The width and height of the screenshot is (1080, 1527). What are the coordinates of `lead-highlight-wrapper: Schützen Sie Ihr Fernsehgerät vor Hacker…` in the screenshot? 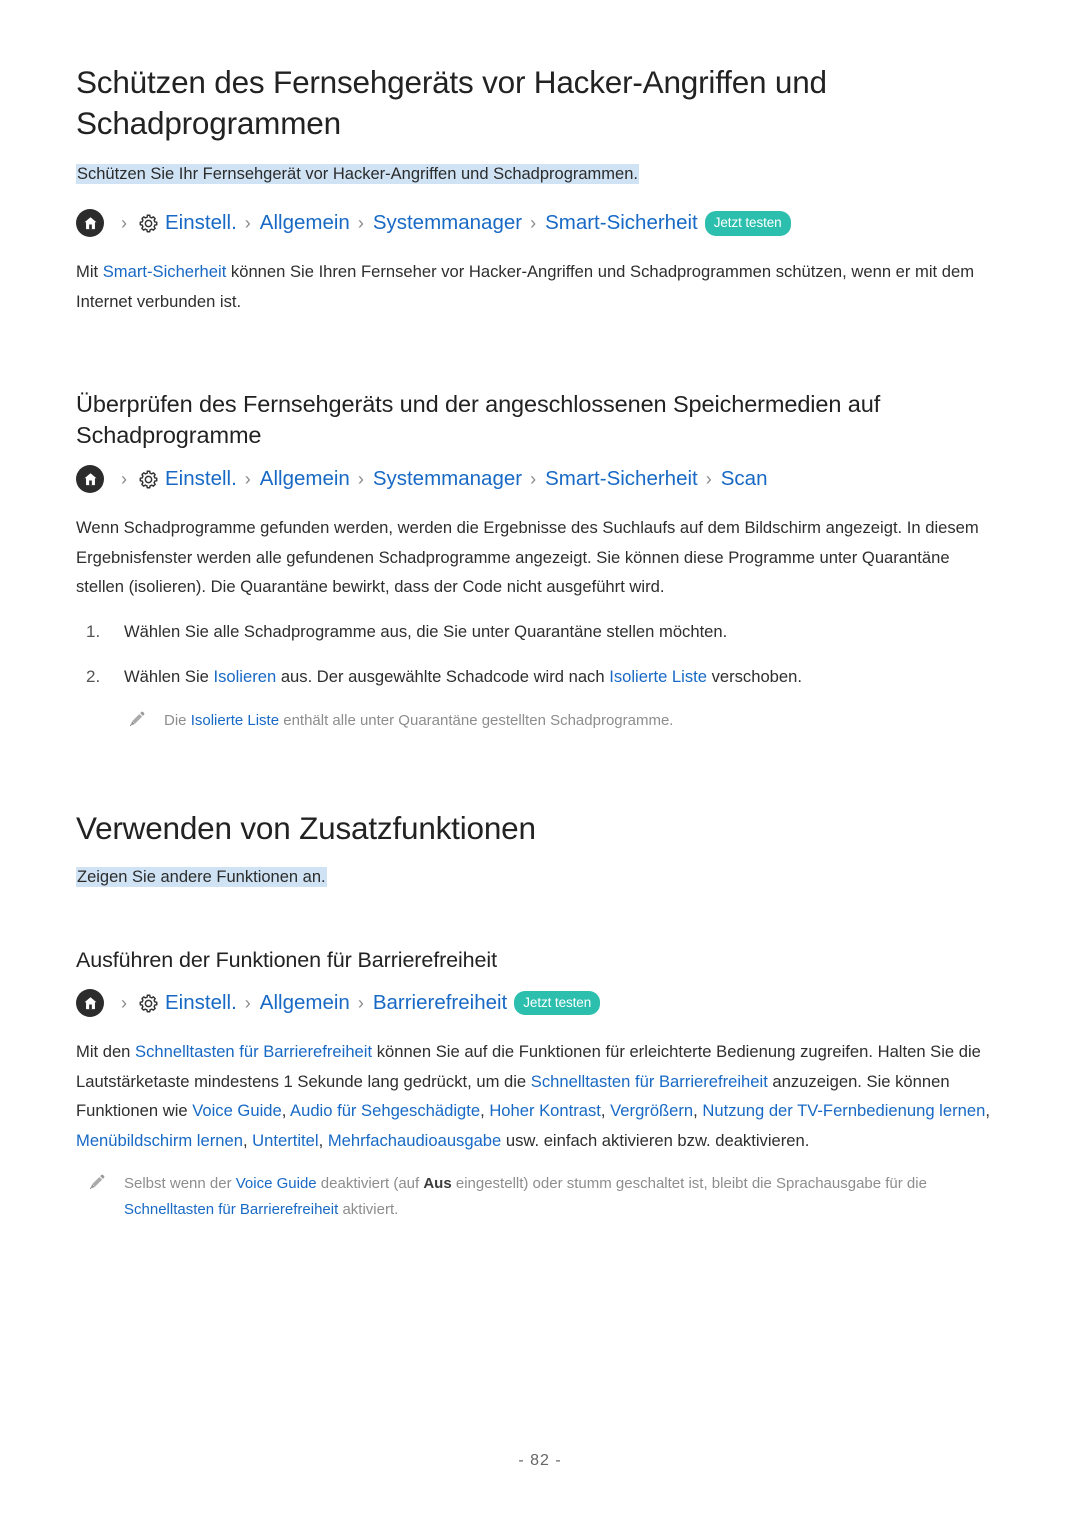 It's located at (548, 175).